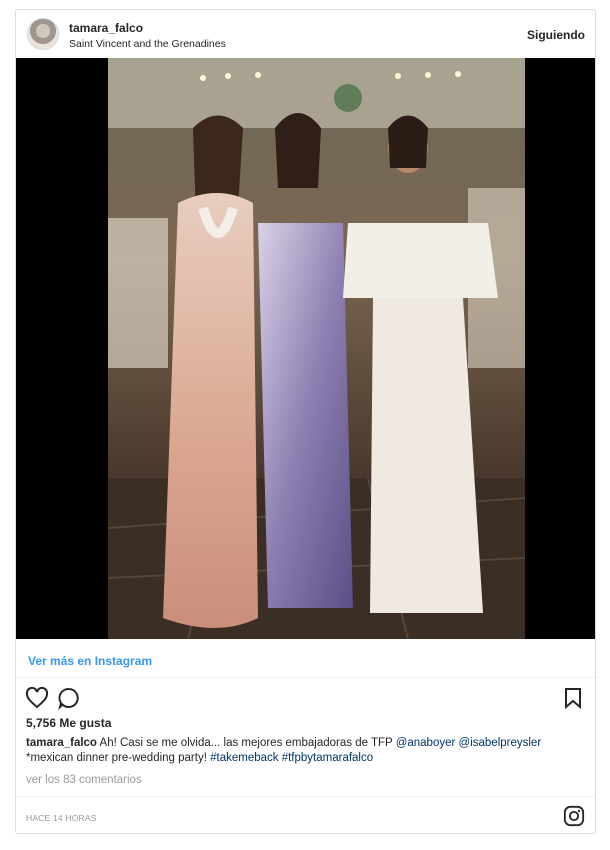 The image size is (610, 850). Describe the element at coordinates (244, 758) in the screenshot. I see `hashtag-takemeback: #takemeback` at that location.